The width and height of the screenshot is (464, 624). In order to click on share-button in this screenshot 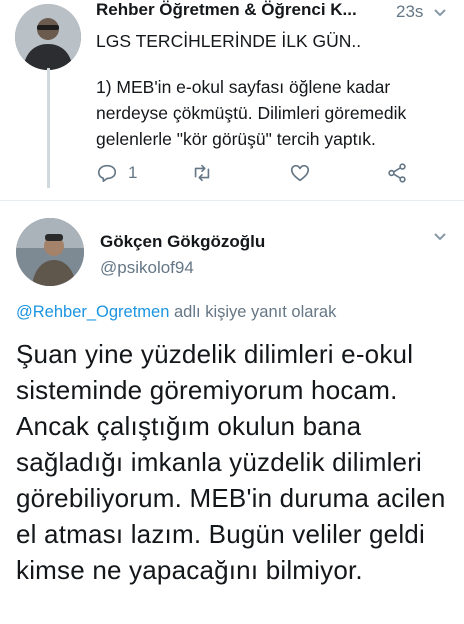, I will do `click(397, 173)`.